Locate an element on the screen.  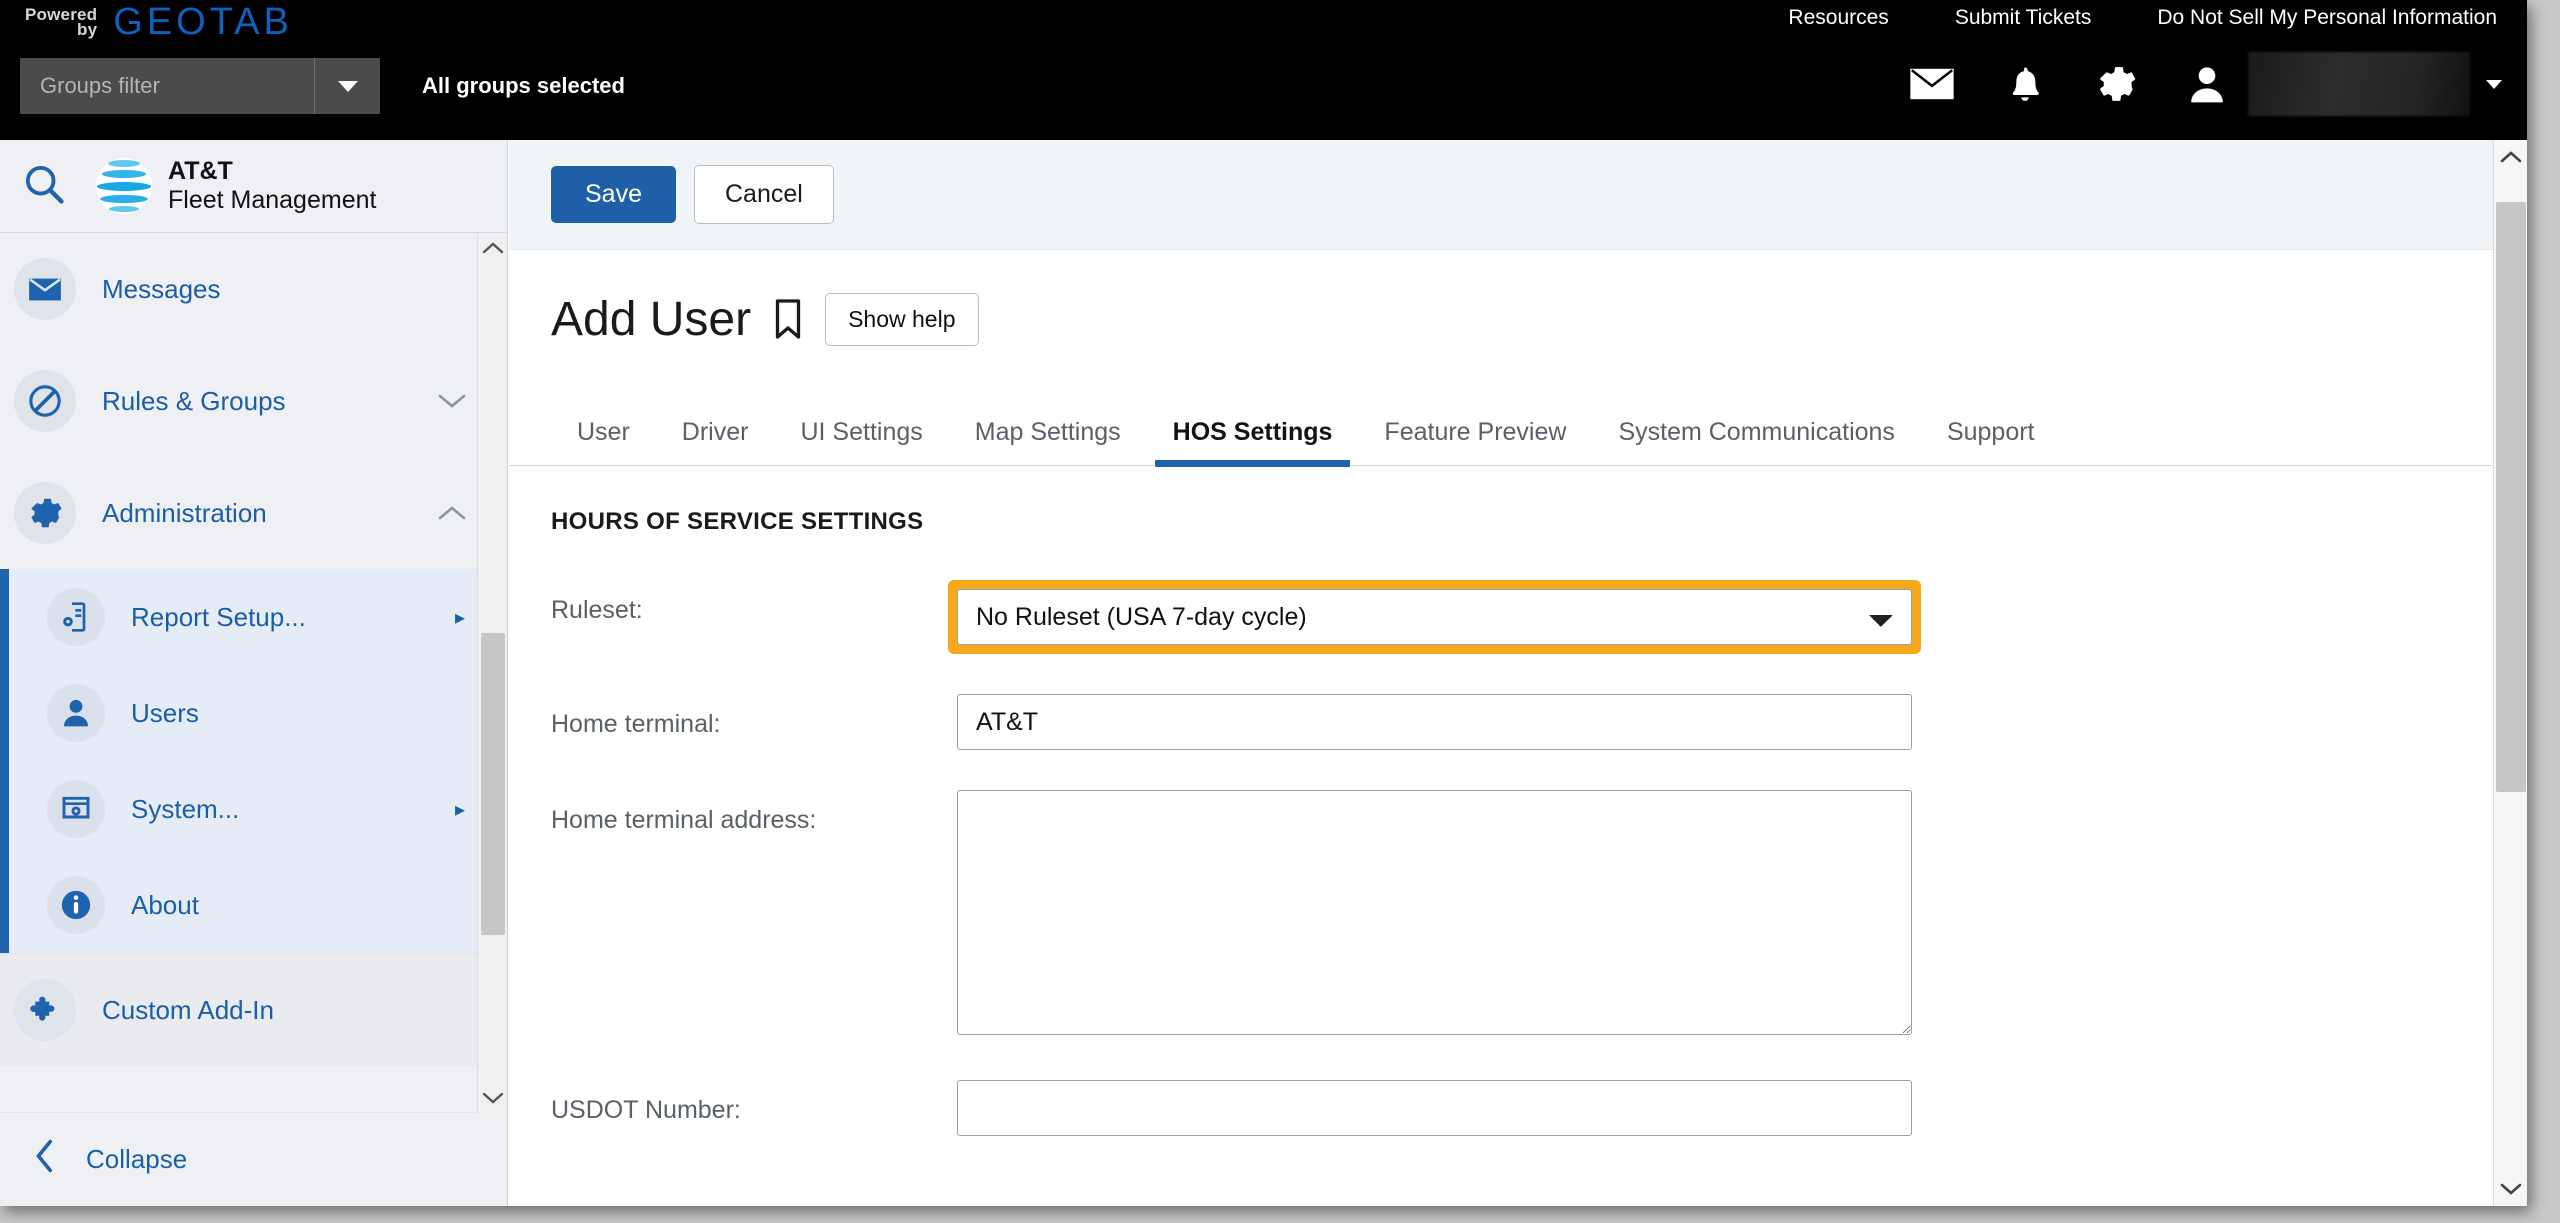
home-terminal-control is located at coordinates (1742, 722).